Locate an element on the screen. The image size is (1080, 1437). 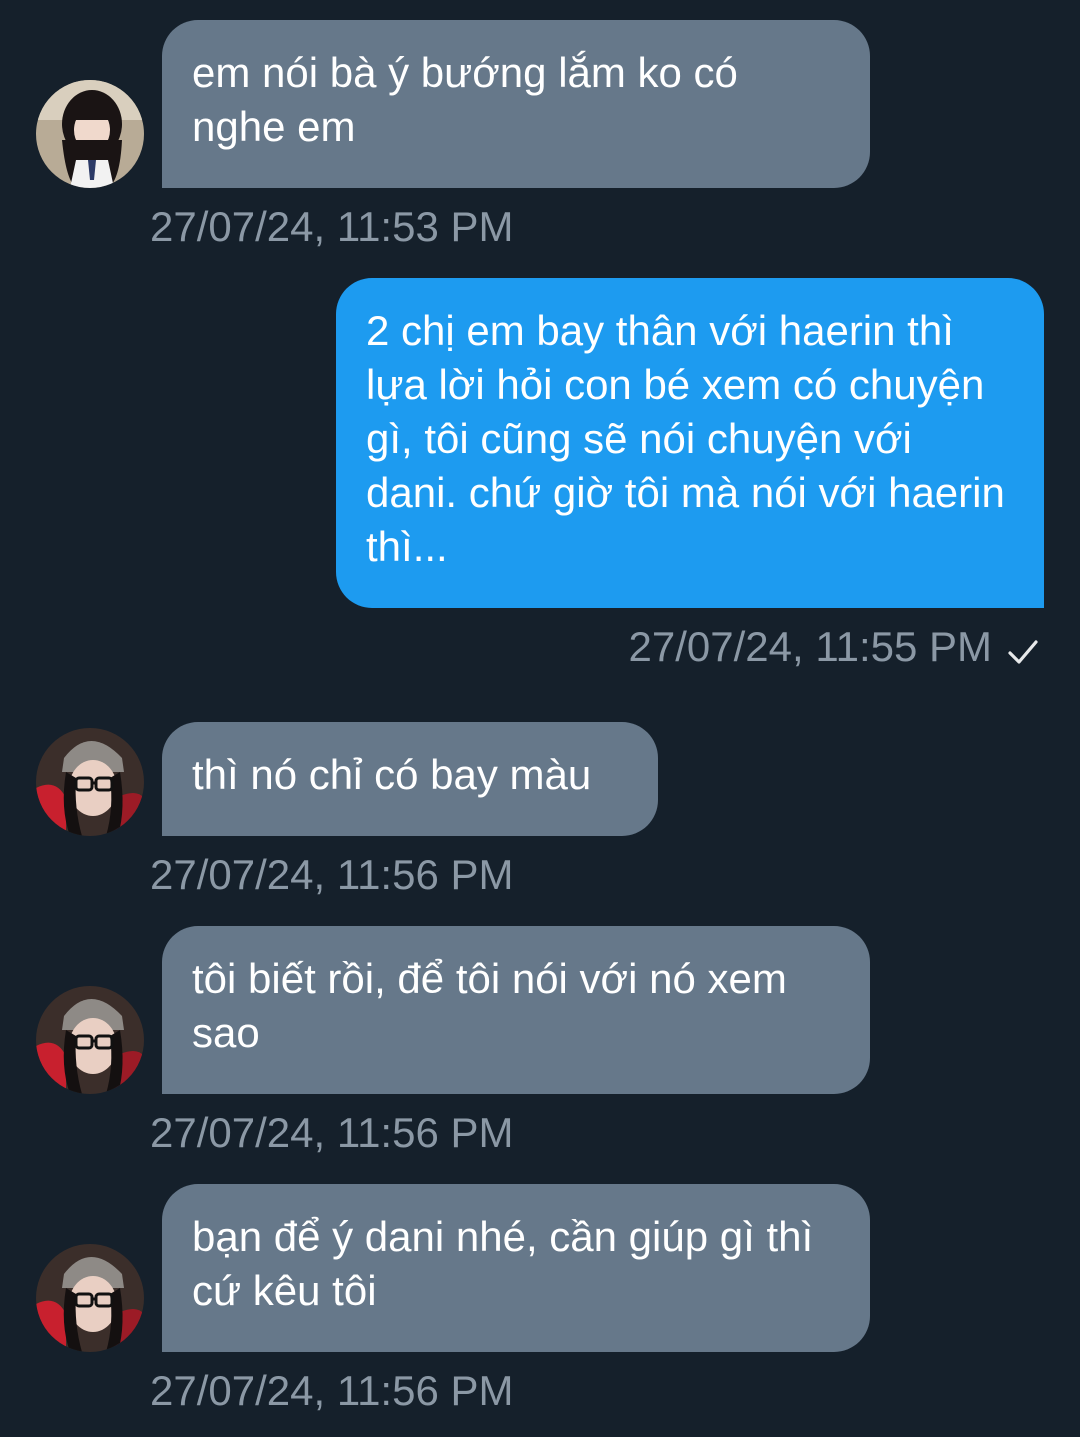
check-icon is located at coordinates (1023, 647).